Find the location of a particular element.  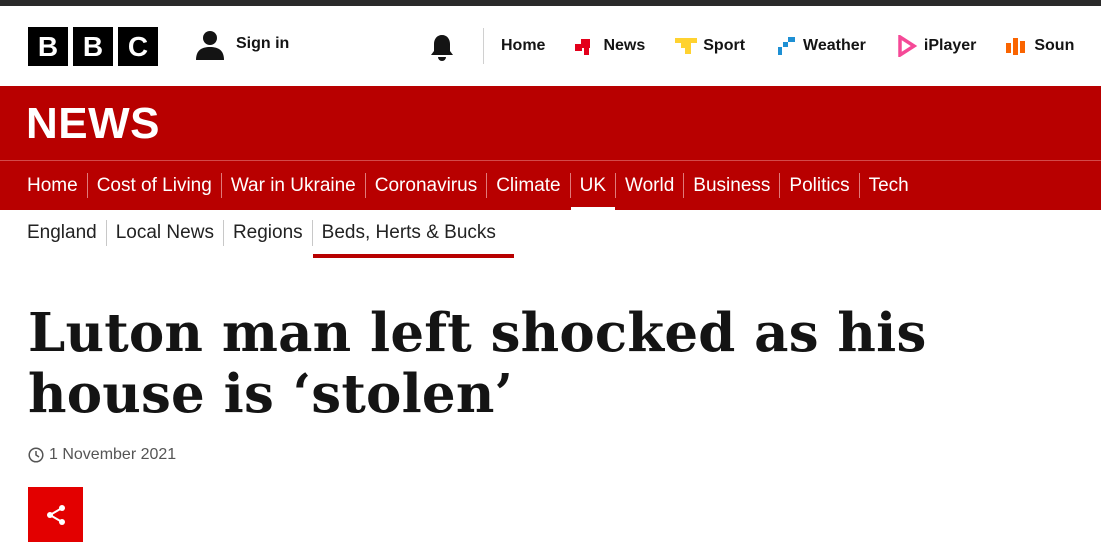

masthead-nav-sport-label: Sport is located at coordinates (724, 45).